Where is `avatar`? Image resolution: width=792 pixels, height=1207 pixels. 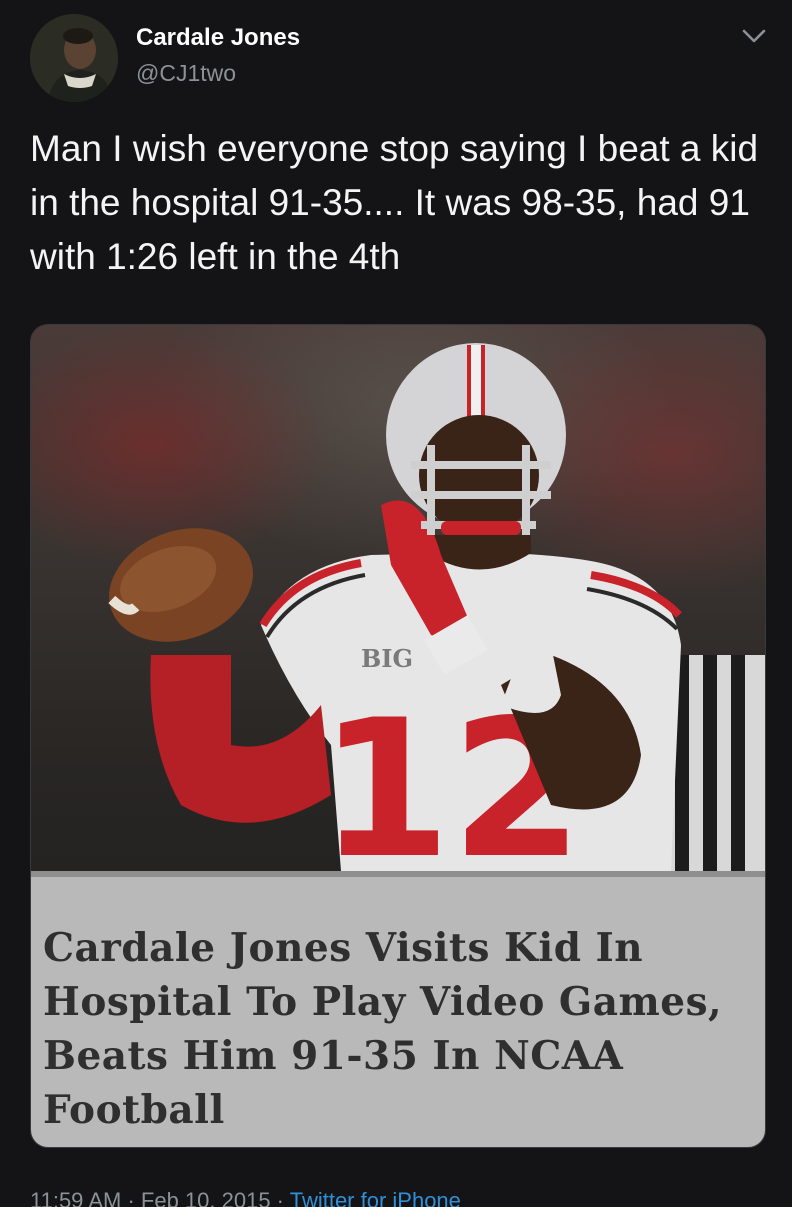 avatar is located at coordinates (74, 58).